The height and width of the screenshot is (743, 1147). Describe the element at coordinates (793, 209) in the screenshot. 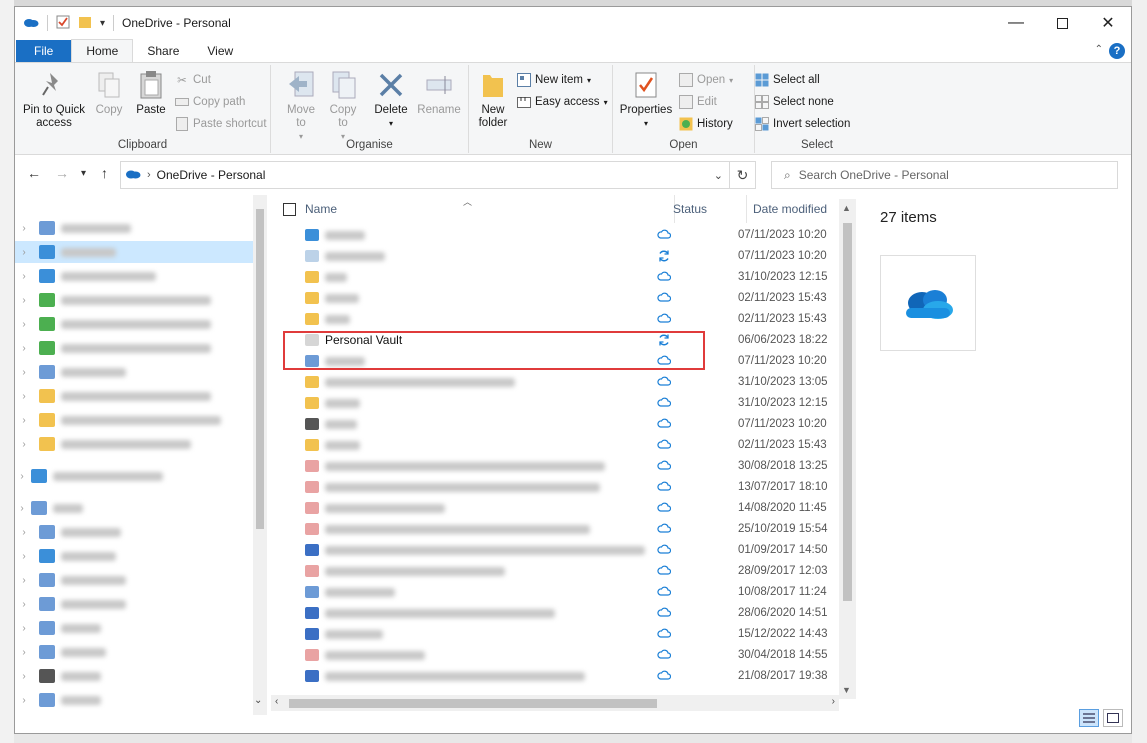

I see `column-date-modified: Date modified` at that location.